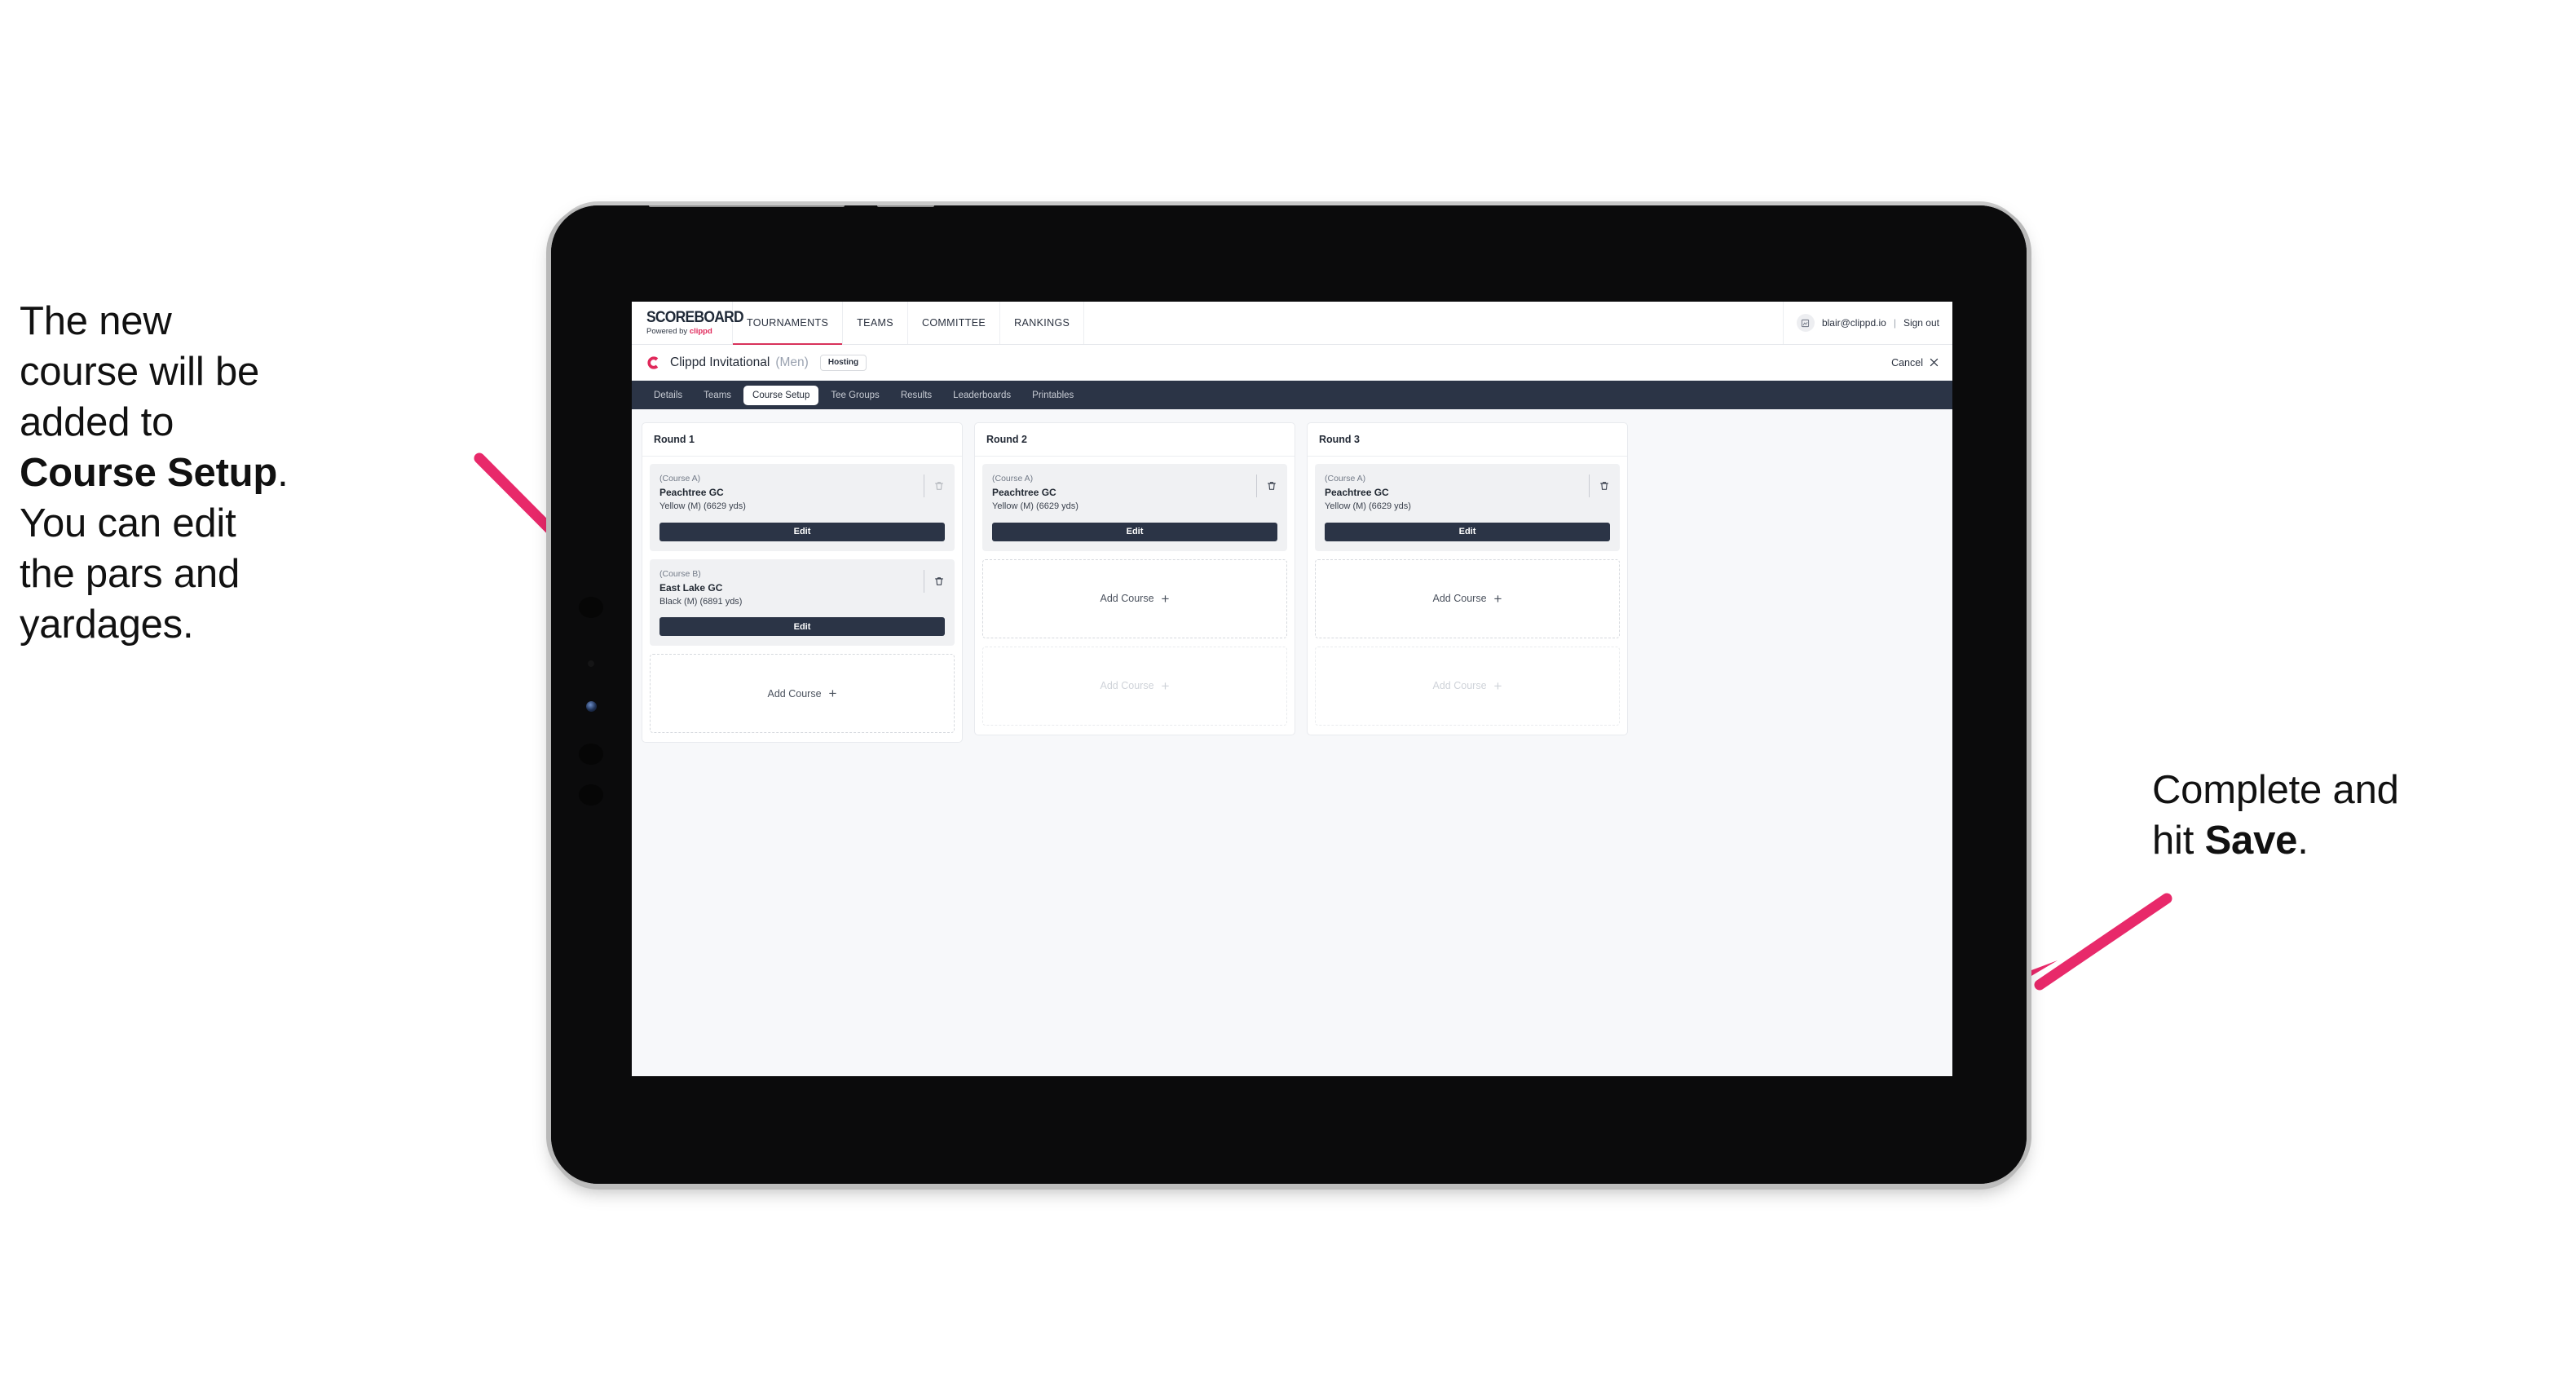  I want to click on tab-label-tee-groups: Tee Groups, so click(855, 395).